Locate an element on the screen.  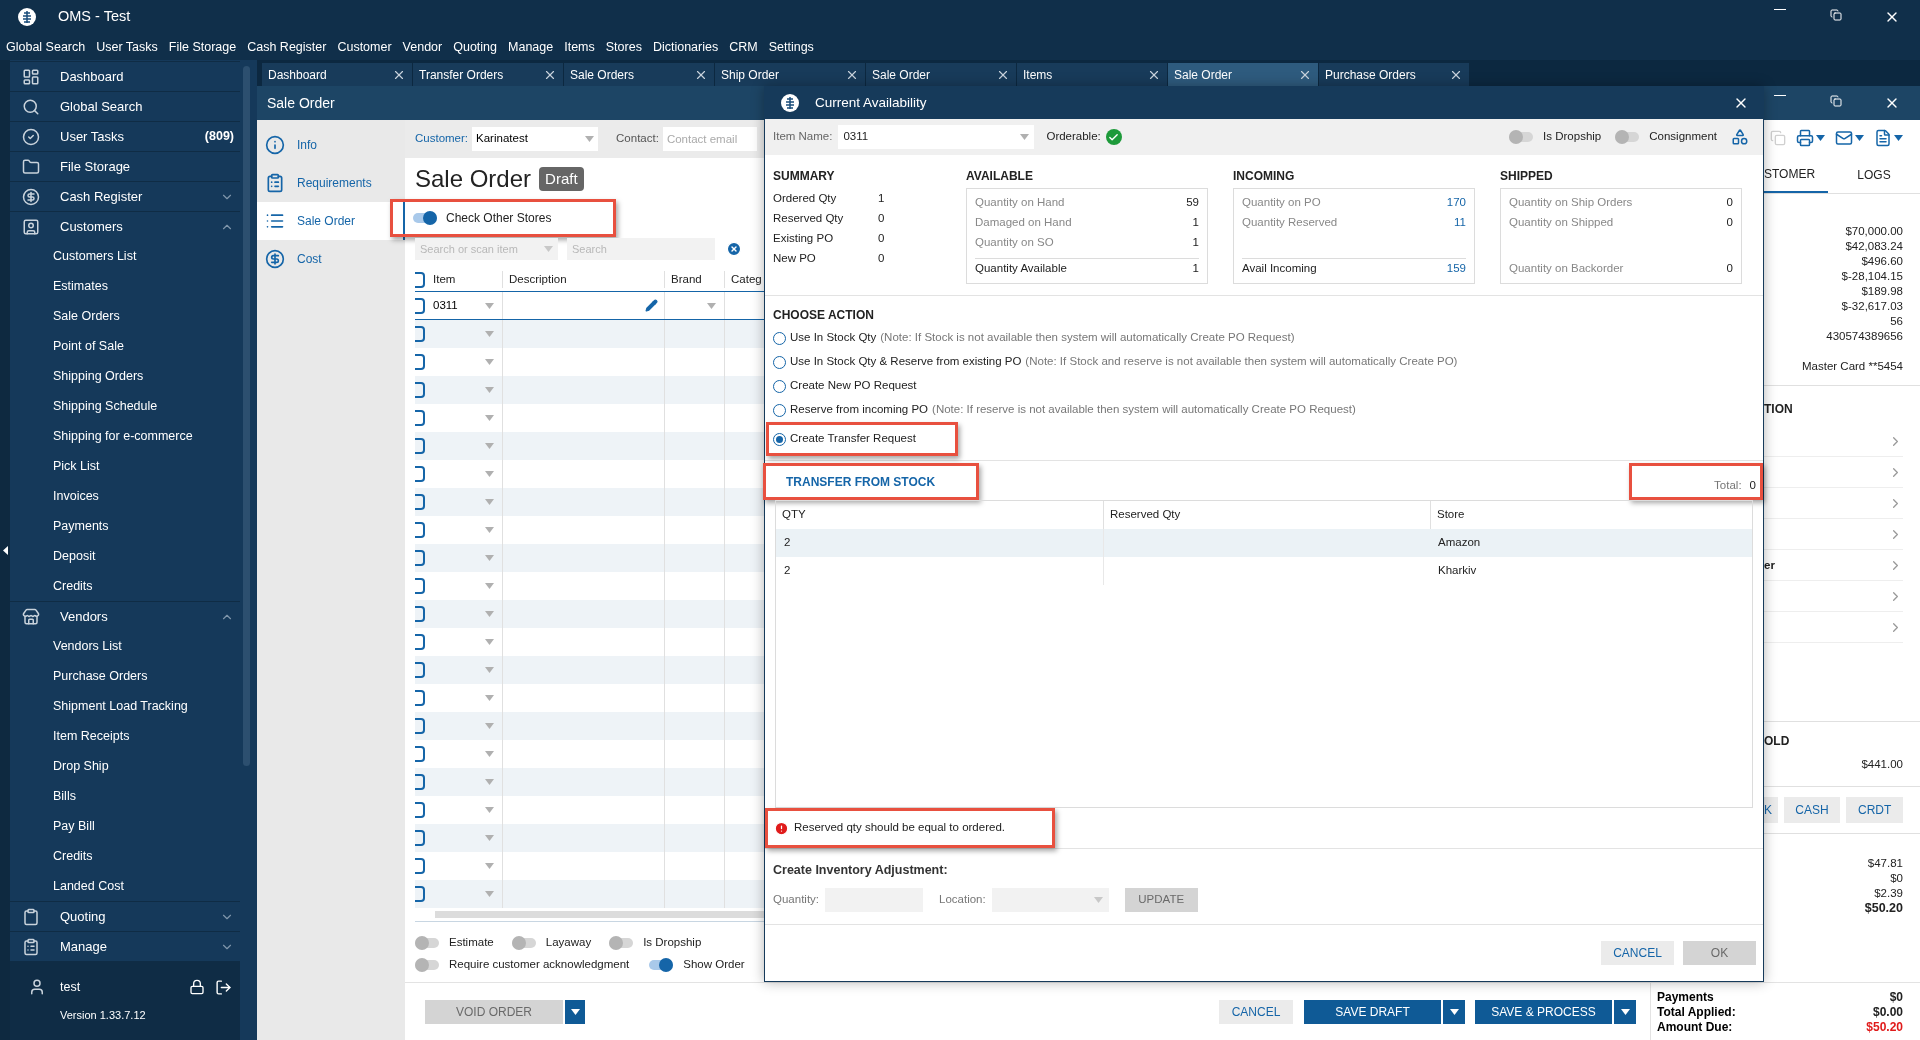
sidebar-subitem: Customers List is located at coordinates (125, 256).